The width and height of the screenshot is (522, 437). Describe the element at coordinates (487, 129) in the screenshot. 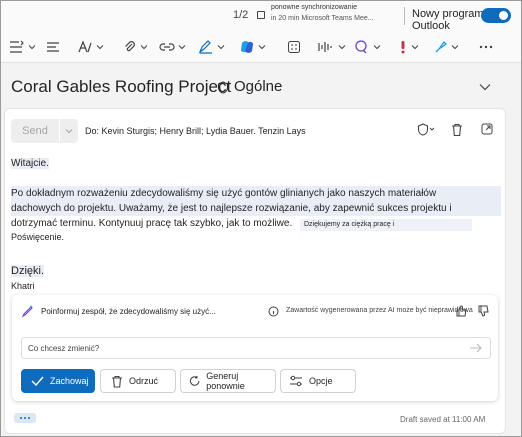

I see `pop-out-icon` at that location.